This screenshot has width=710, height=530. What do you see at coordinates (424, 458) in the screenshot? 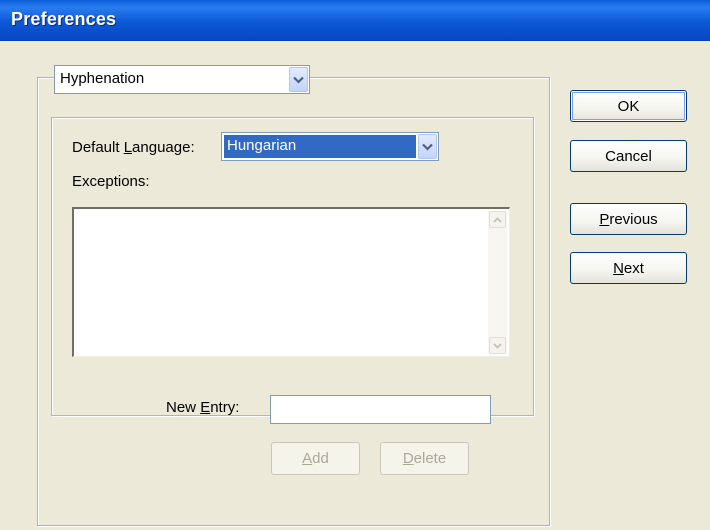
I see `delete-button: Delete` at bounding box center [424, 458].